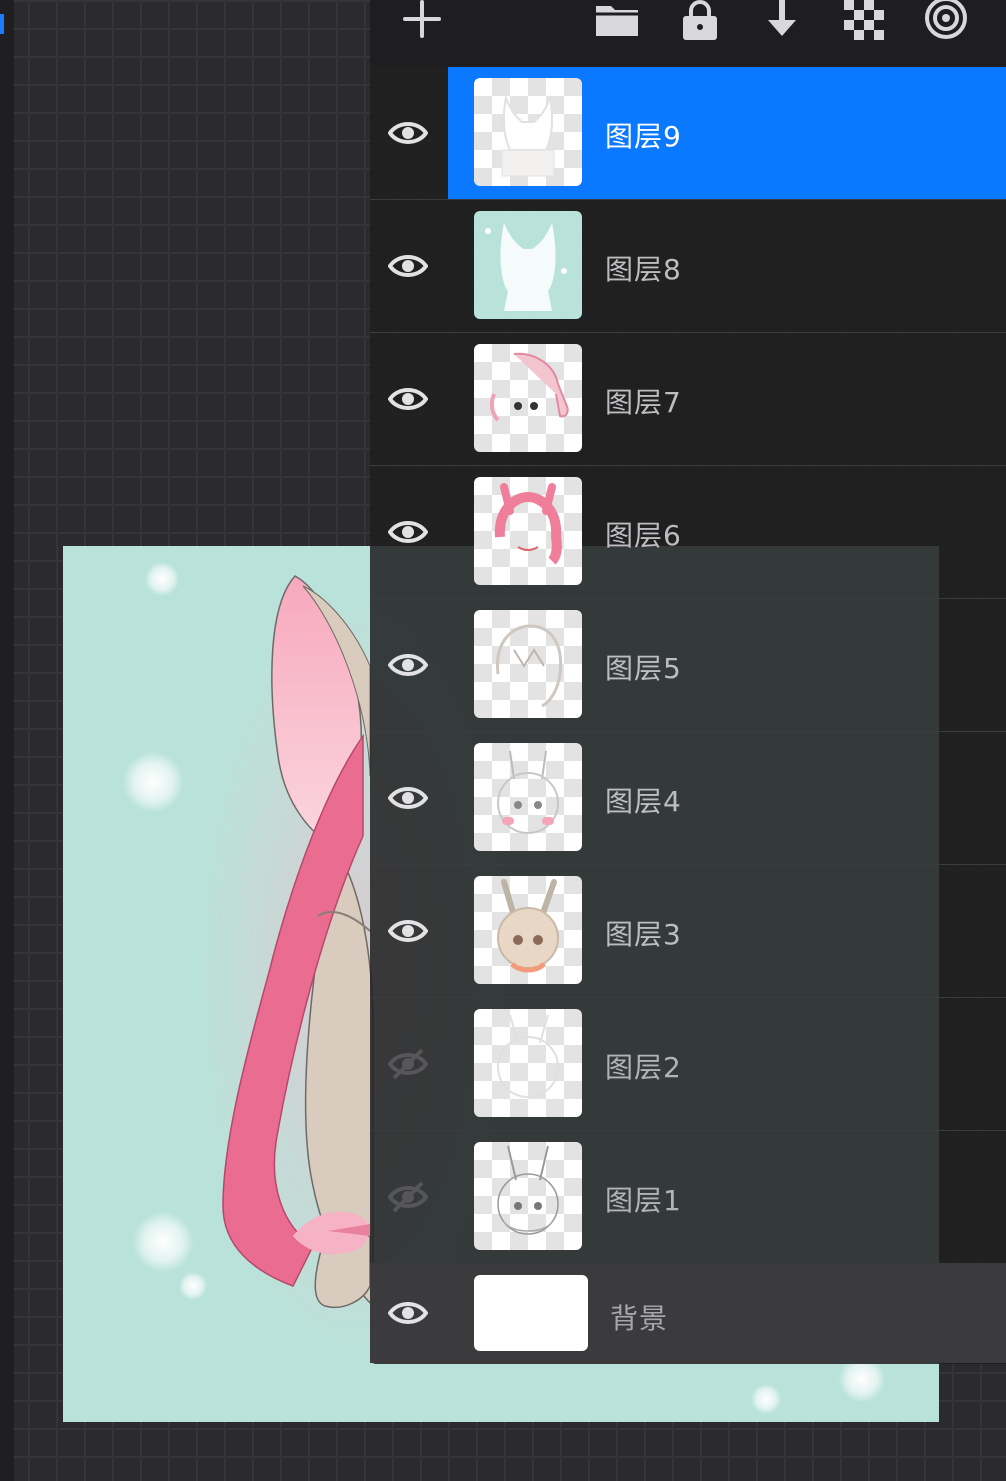 Image resolution: width=1006 pixels, height=1481 pixels. Describe the element at coordinates (688, 931) in the screenshot. I see `layer-row: 图层3` at that location.